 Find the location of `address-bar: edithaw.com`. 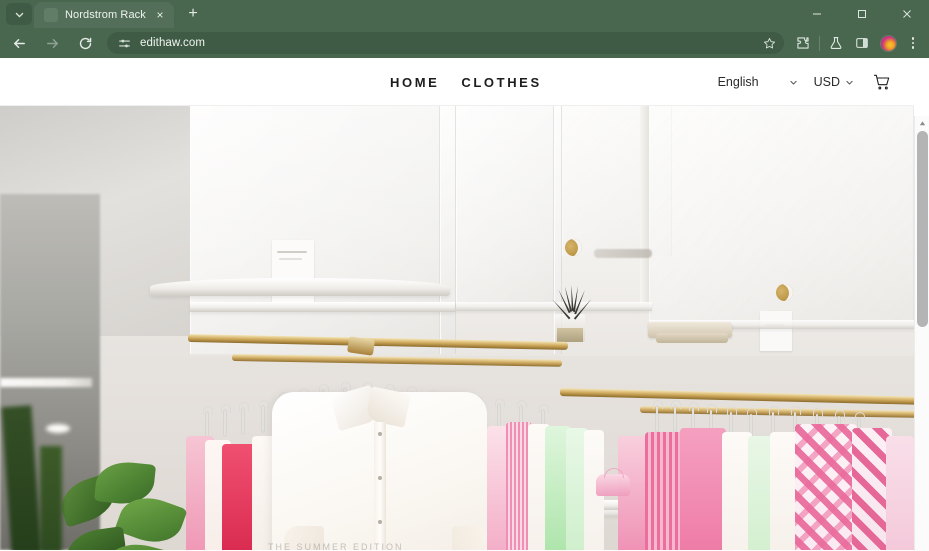

address-bar: edithaw.com is located at coordinates (445, 43).